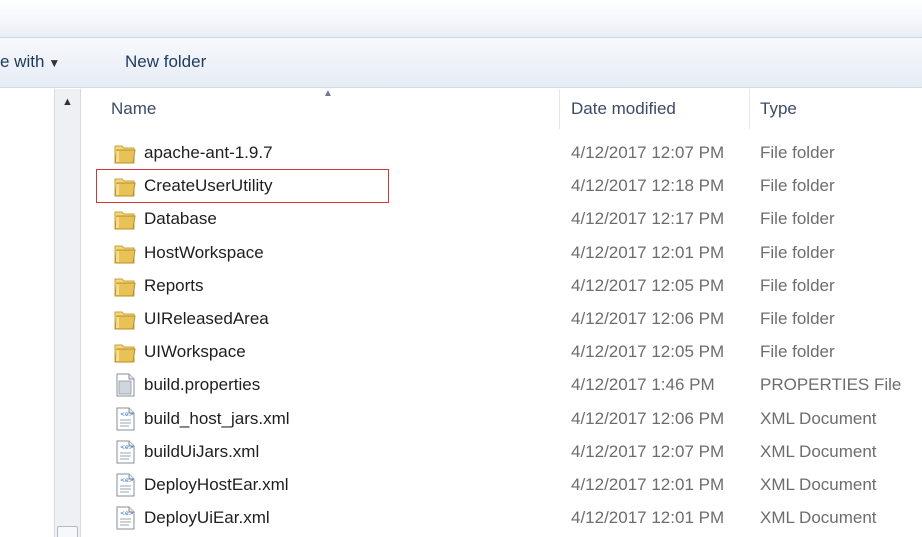 The width and height of the screenshot is (922, 537). Describe the element at coordinates (165, 62) in the screenshot. I see `new-folder-button: New folder` at that location.